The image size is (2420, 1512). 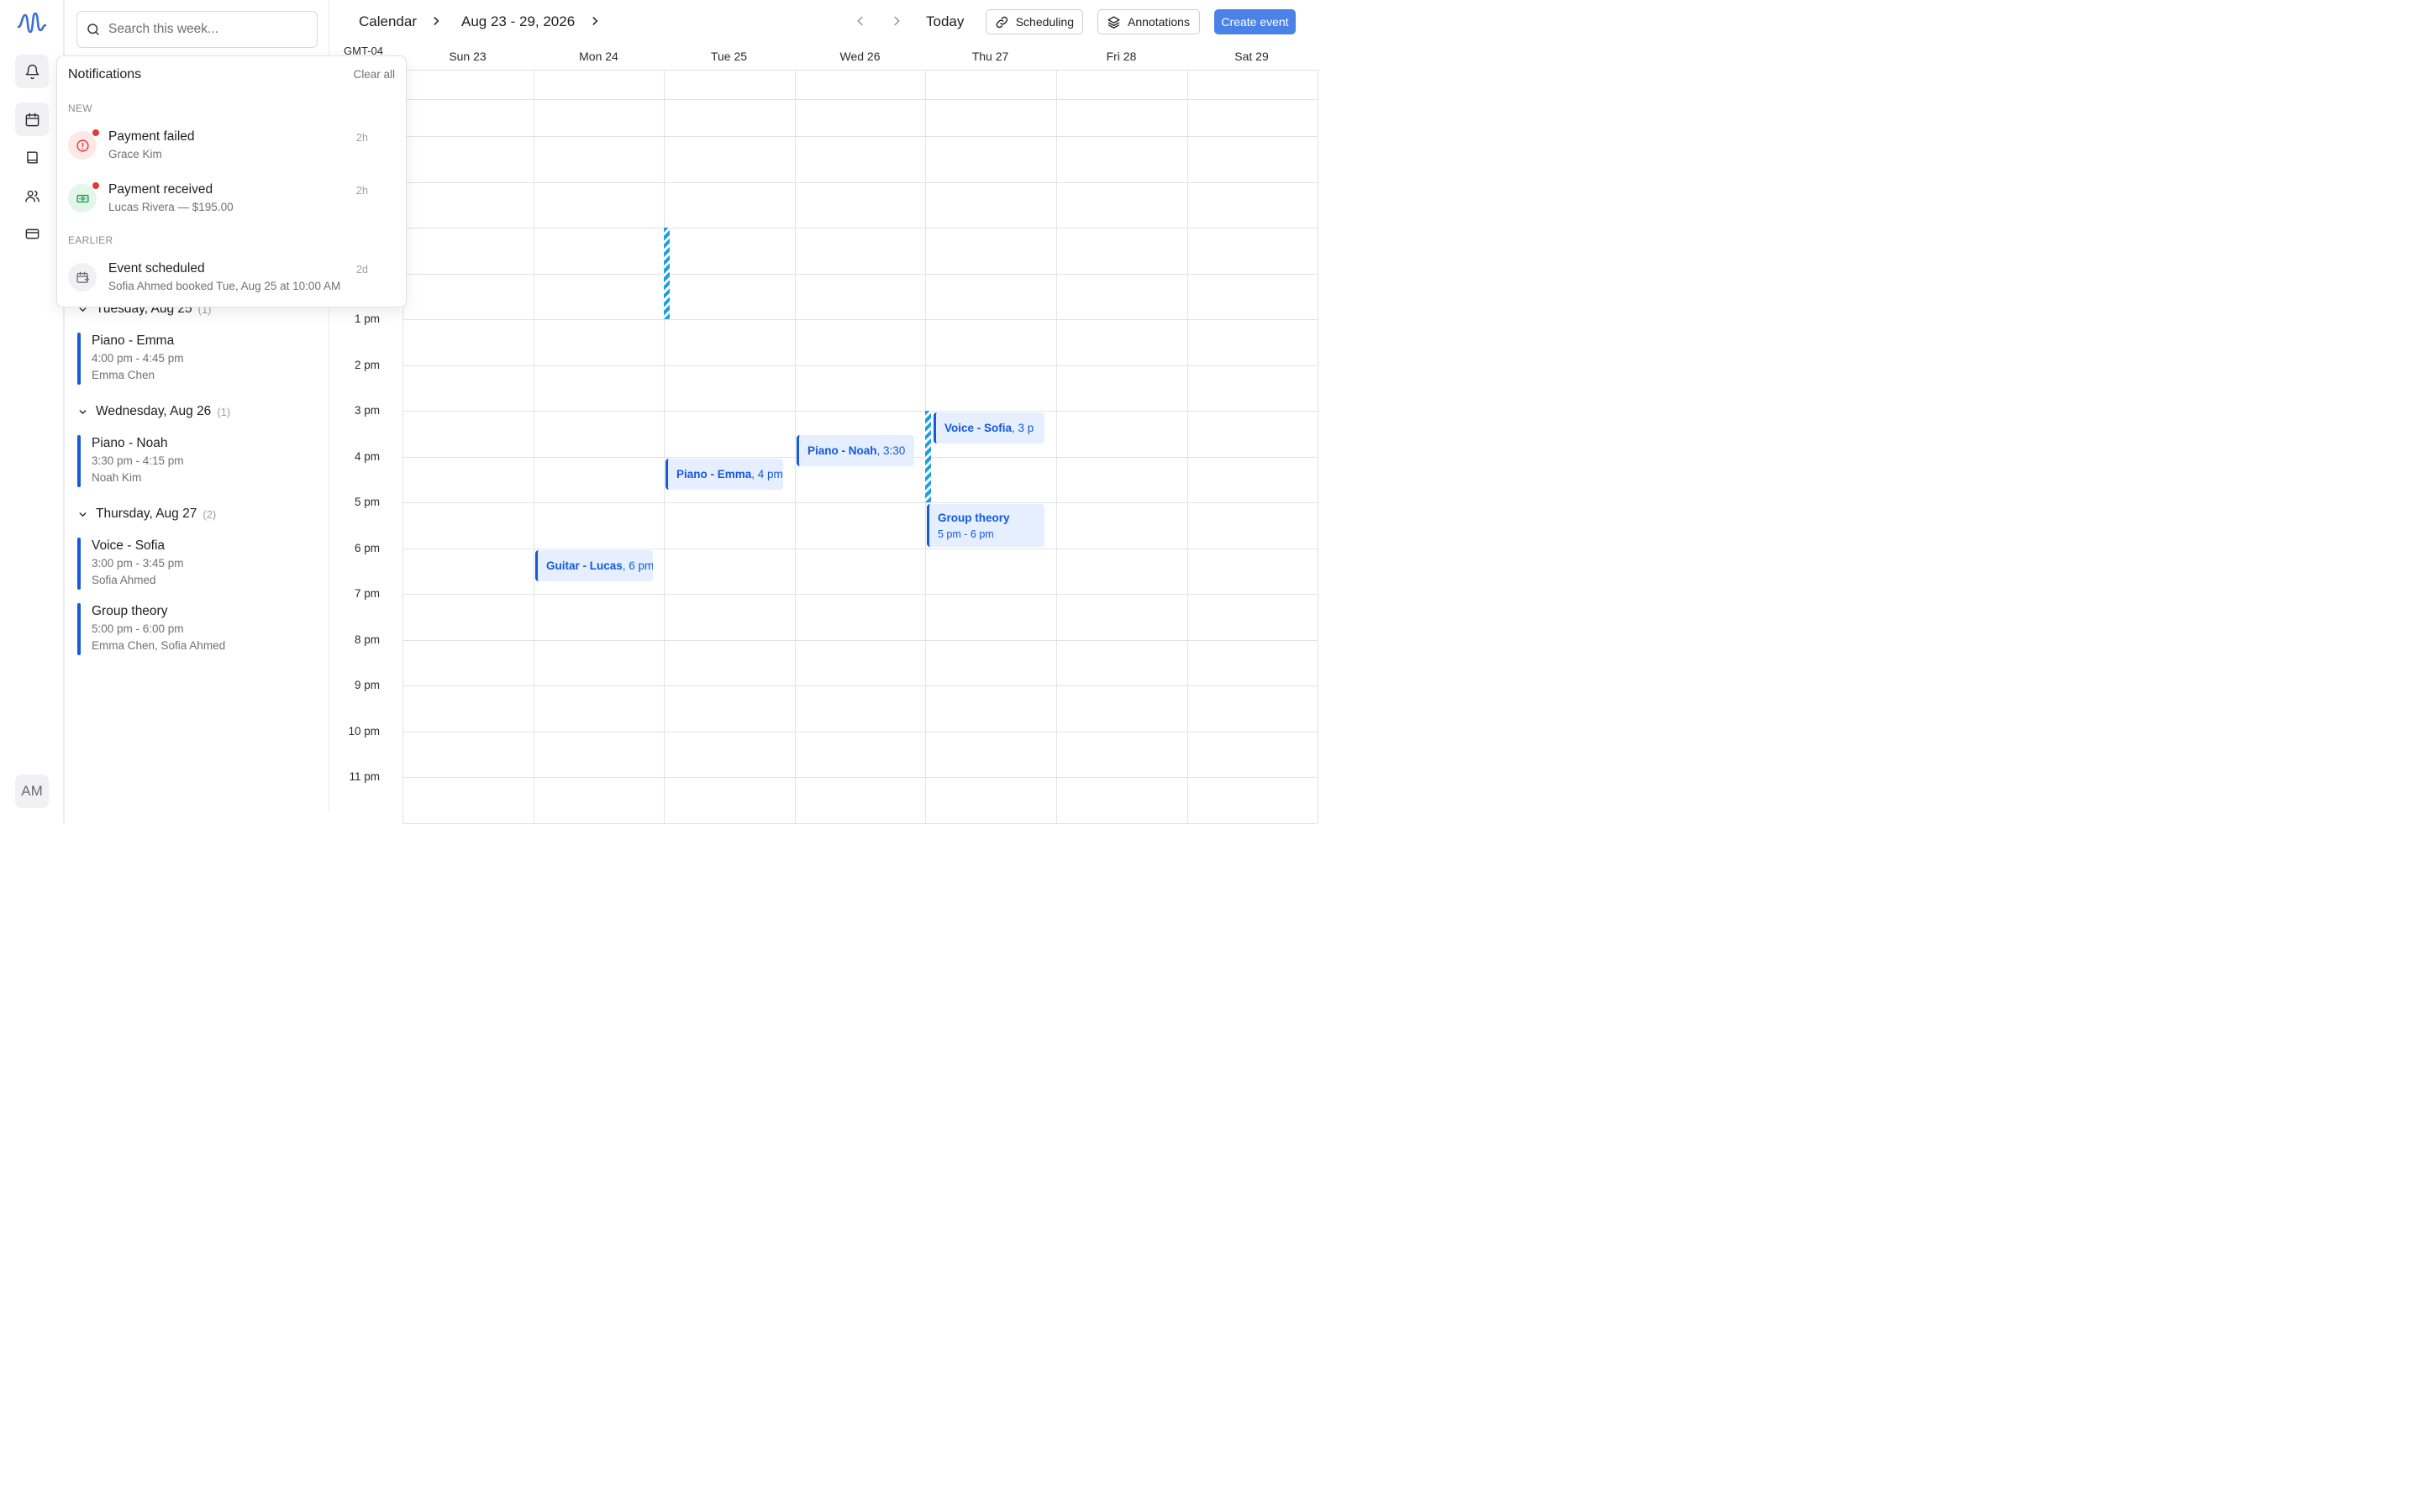 I want to click on calendar-event: Piano - Emma, 4 pm, so click(x=724, y=474).